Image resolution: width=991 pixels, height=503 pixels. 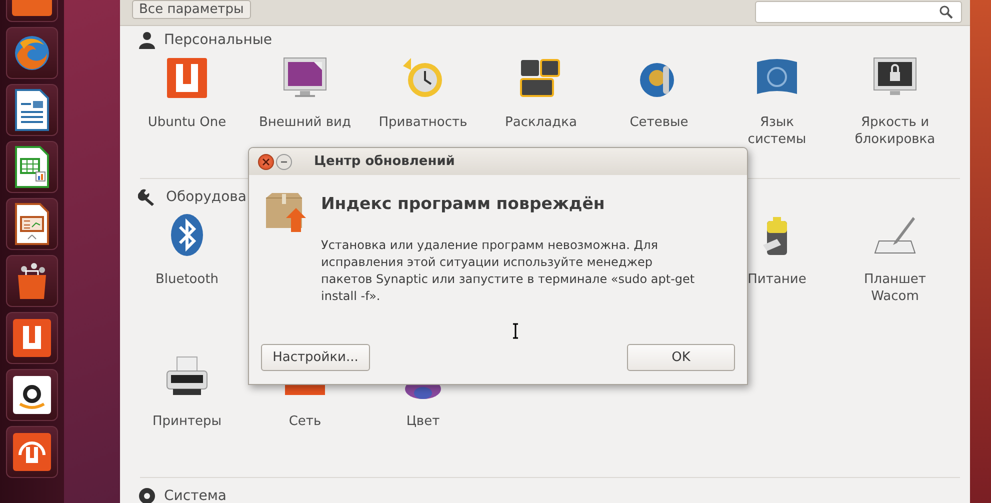 I want to click on dialog-title: Центр обновлений, so click(x=384, y=161).